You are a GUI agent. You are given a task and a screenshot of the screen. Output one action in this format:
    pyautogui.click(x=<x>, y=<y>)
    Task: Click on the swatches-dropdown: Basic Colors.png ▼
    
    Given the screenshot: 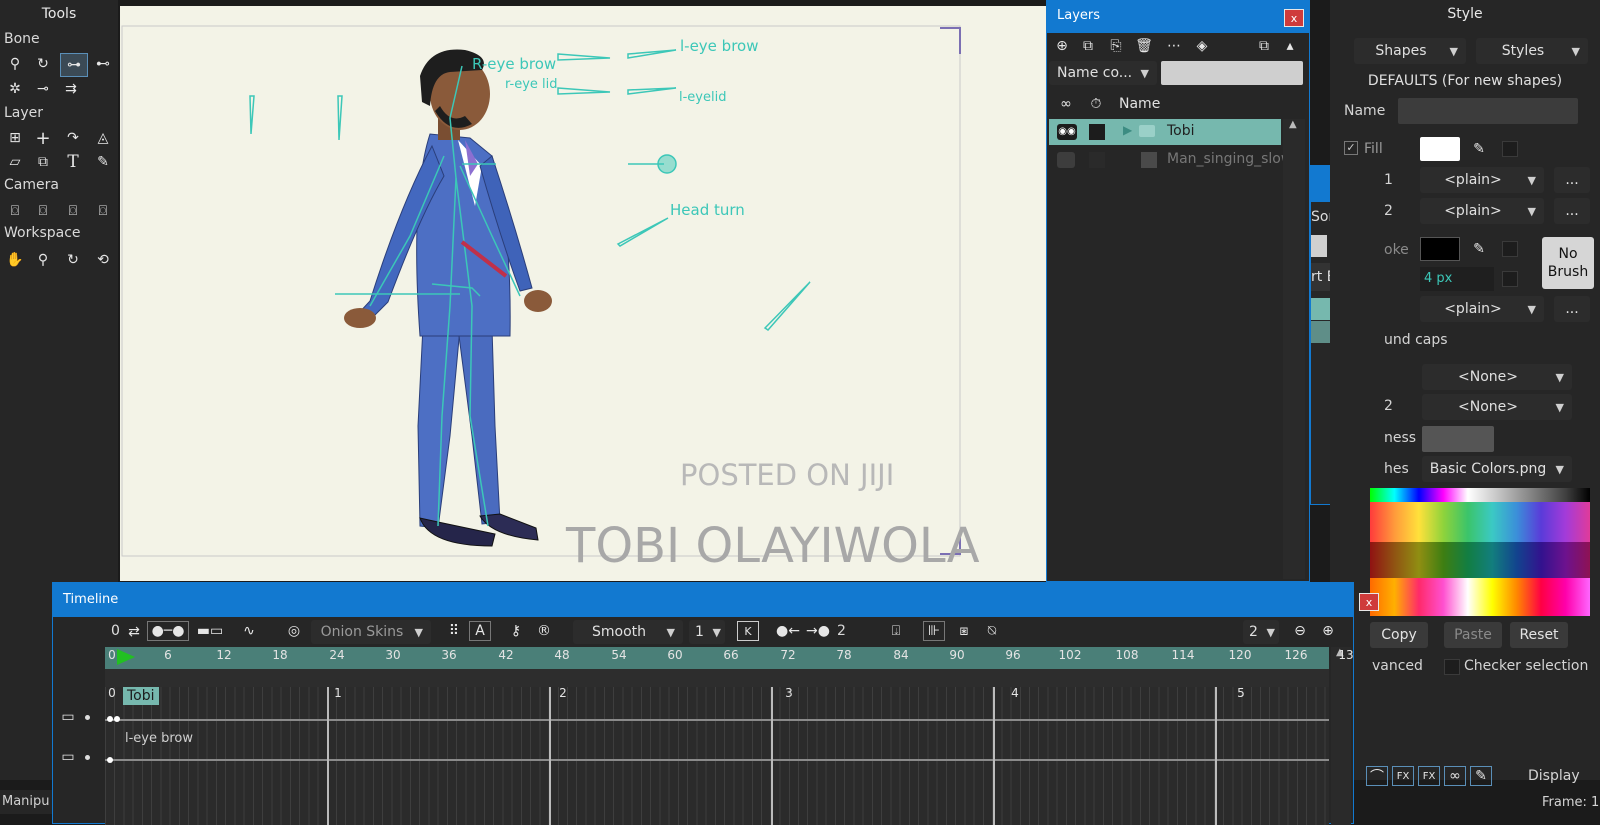 What is the action you would take?
    pyautogui.click(x=1497, y=469)
    